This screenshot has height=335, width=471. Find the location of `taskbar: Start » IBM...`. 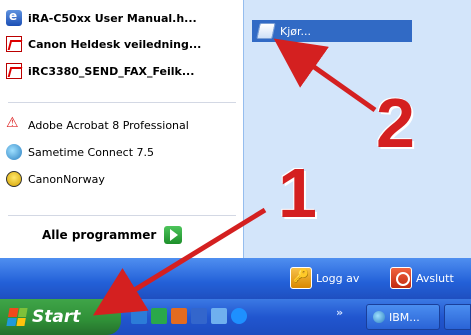

taskbar: Start » IBM... is located at coordinates (235, 317).